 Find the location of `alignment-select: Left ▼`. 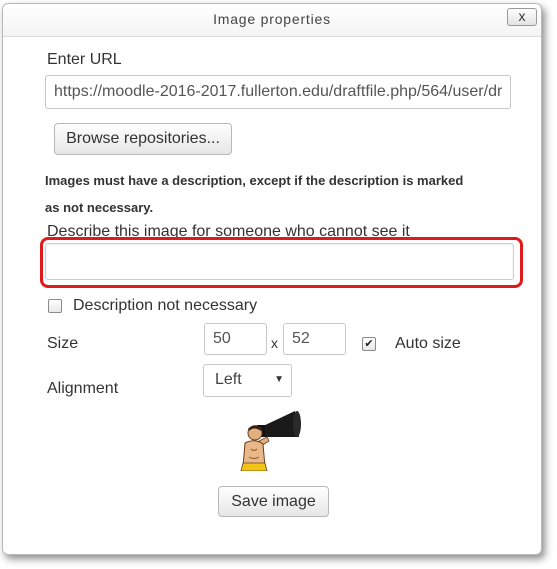

alignment-select: Left ▼ is located at coordinates (247, 380).